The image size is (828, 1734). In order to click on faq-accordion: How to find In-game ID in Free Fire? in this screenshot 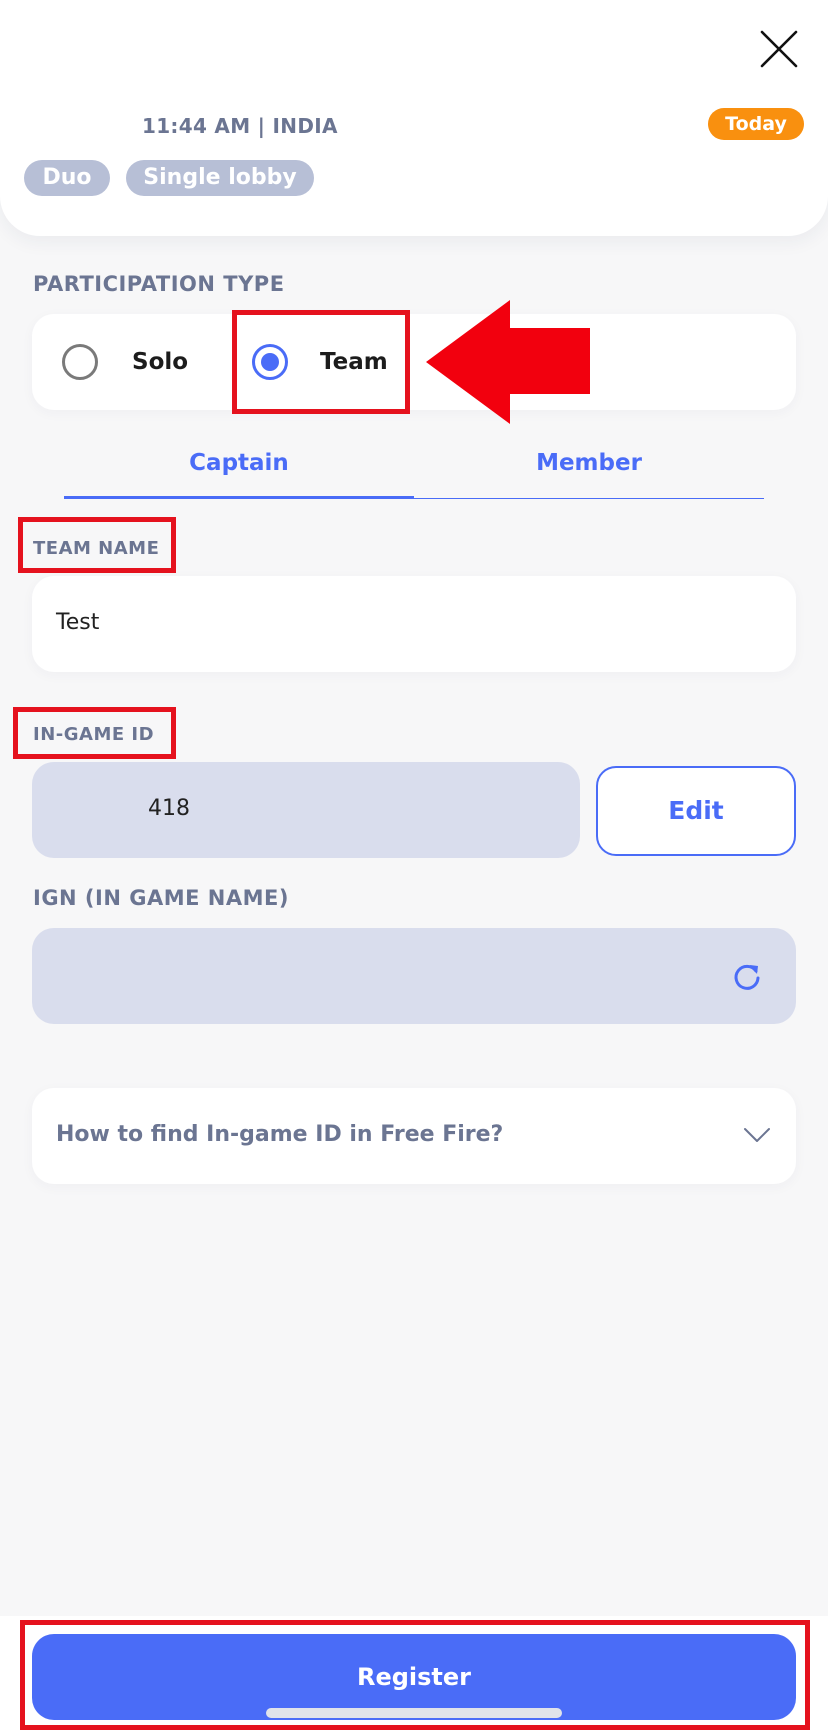, I will do `click(414, 1136)`.